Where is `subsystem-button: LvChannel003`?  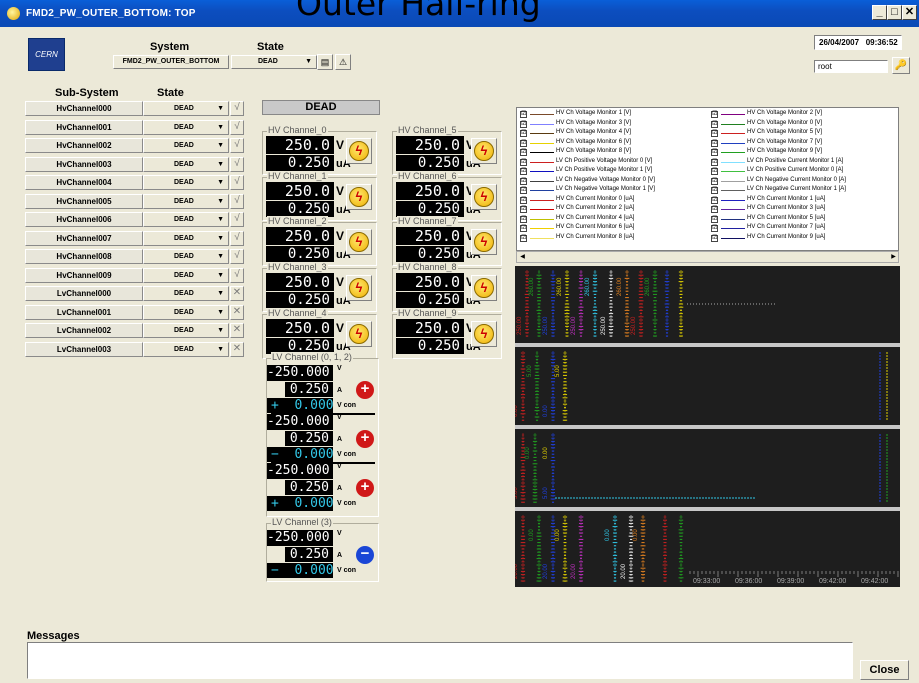 subsystem-button: LvChannel003 is located at coordinates (84, 349).